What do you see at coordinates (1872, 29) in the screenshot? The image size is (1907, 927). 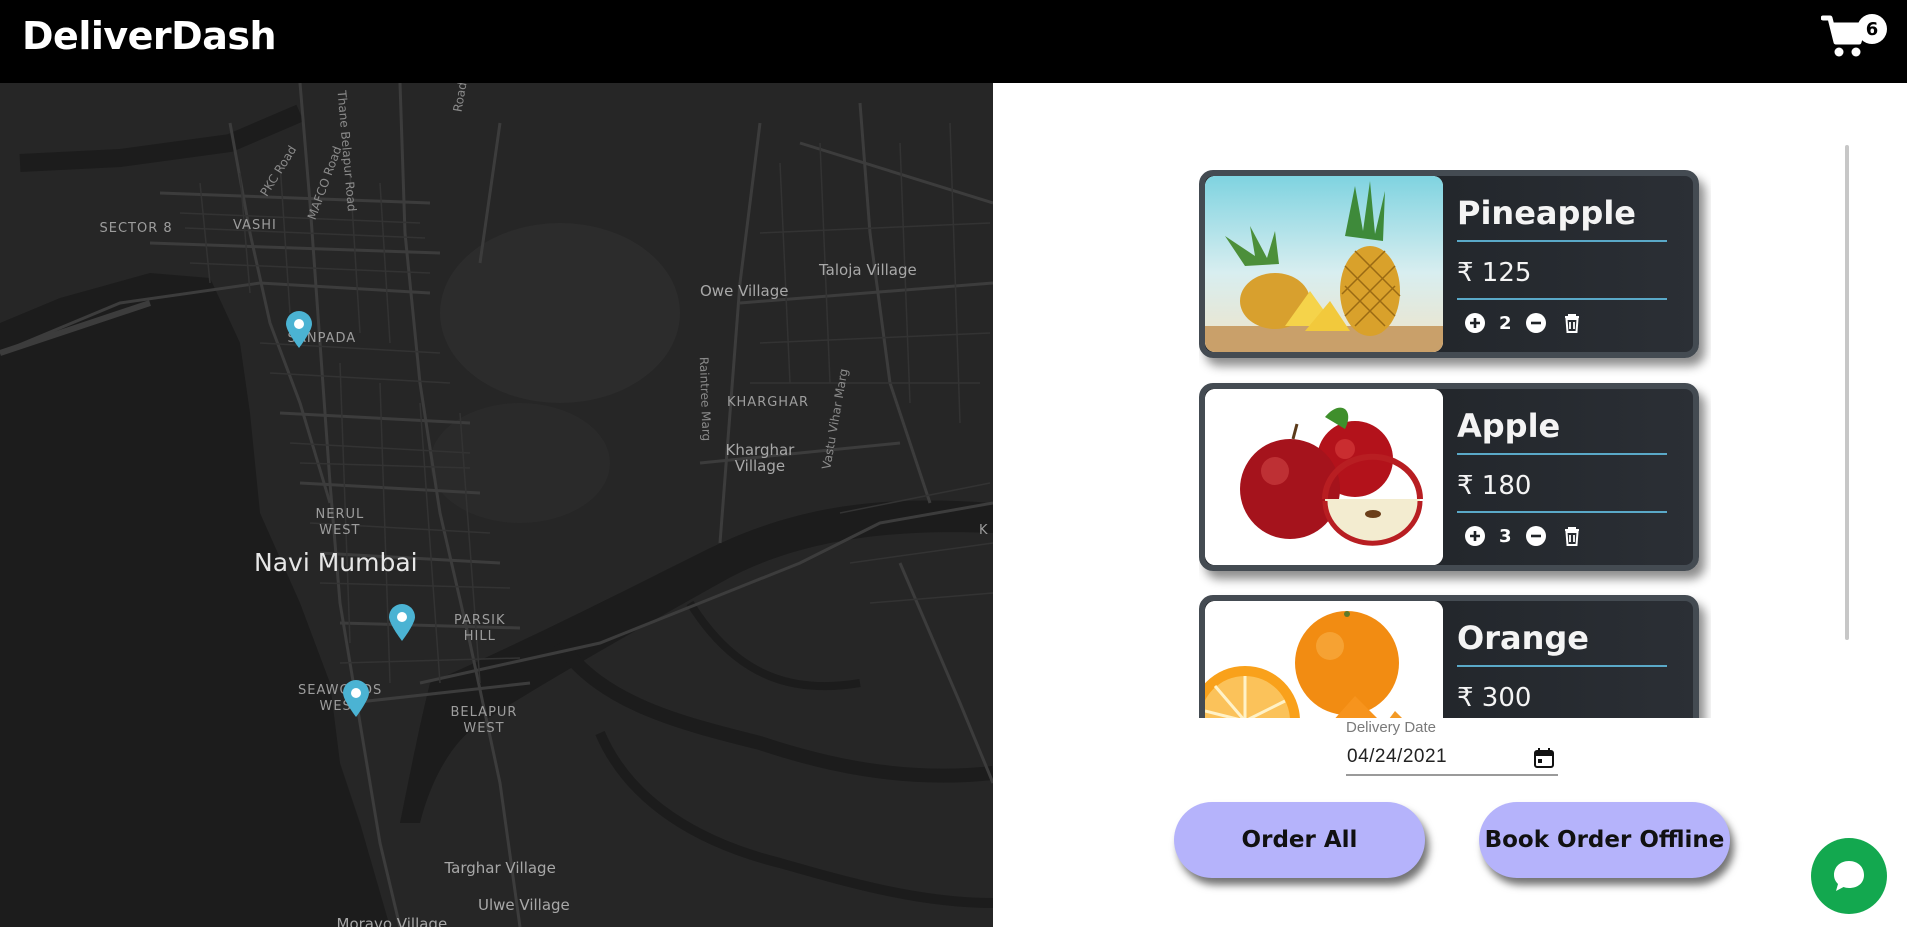 I see `cart-count-badge: 6` at bounding box center [1872, 29].